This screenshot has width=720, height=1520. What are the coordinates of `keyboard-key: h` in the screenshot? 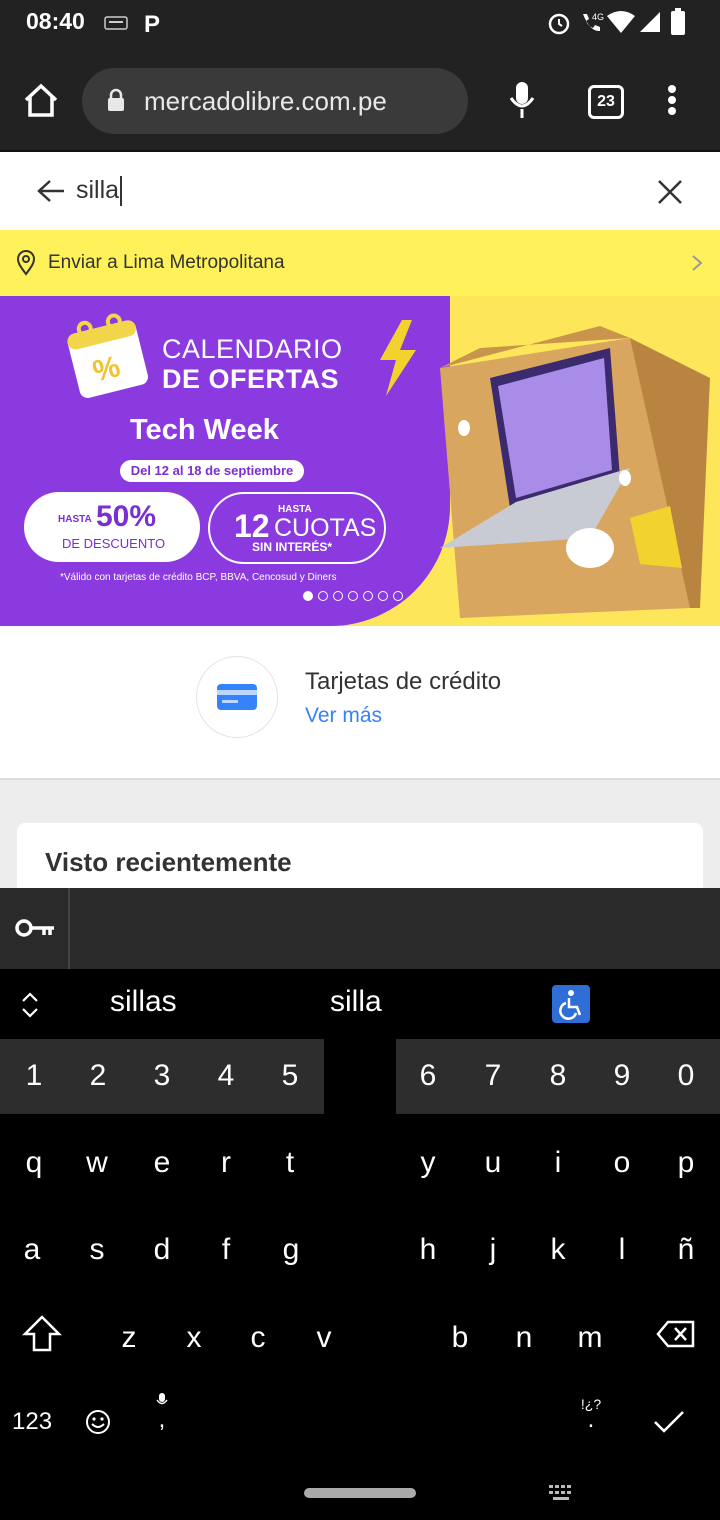 It's located at (428, 1250).